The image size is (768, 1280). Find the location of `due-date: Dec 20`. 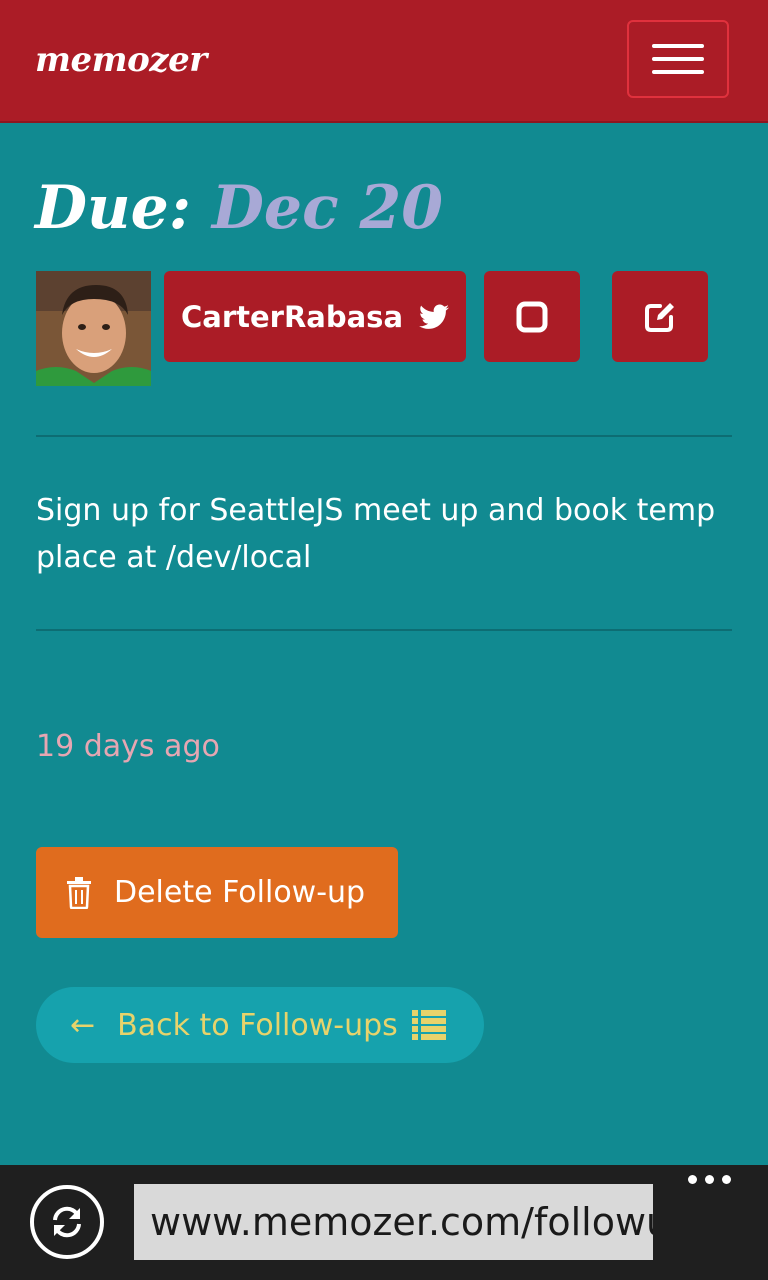

due-date: Dec 20 is located at coordinates (327, 208).